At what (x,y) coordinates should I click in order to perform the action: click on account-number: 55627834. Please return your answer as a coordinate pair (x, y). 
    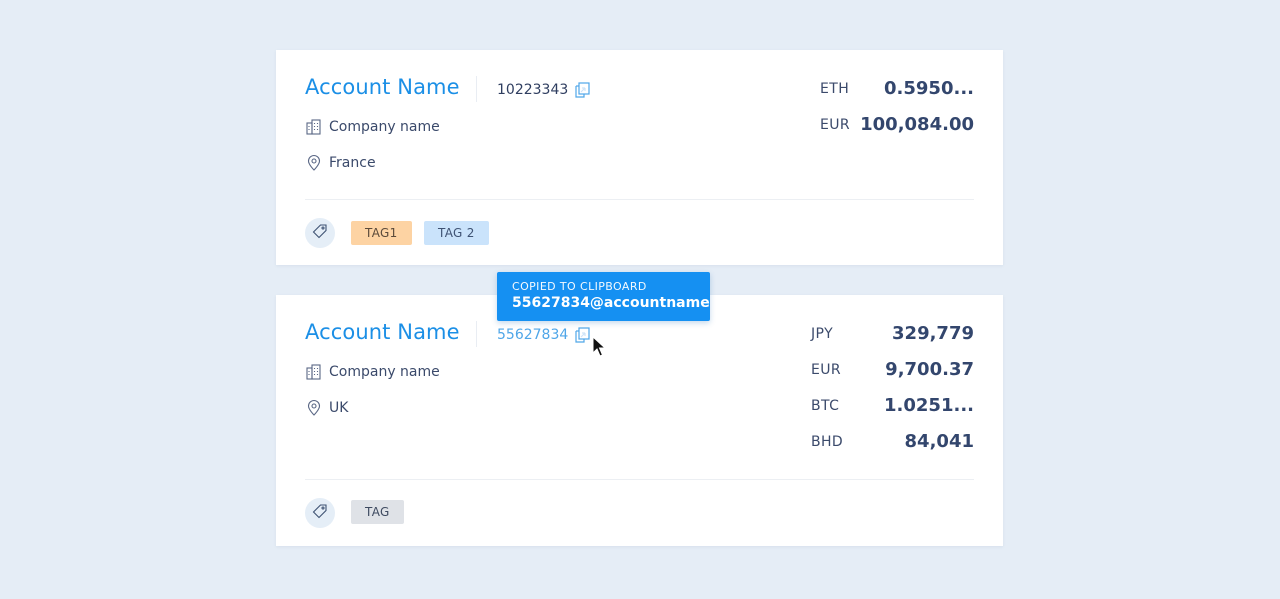
    Looking at the image, I should click on (544, 335).